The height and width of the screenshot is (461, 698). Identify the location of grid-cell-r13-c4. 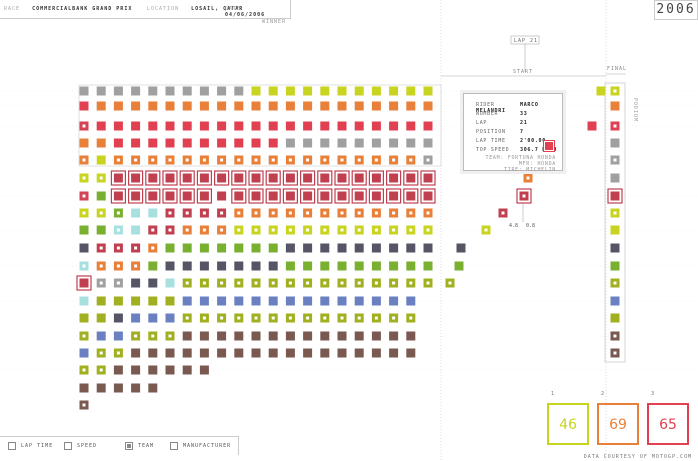
(153, 318).